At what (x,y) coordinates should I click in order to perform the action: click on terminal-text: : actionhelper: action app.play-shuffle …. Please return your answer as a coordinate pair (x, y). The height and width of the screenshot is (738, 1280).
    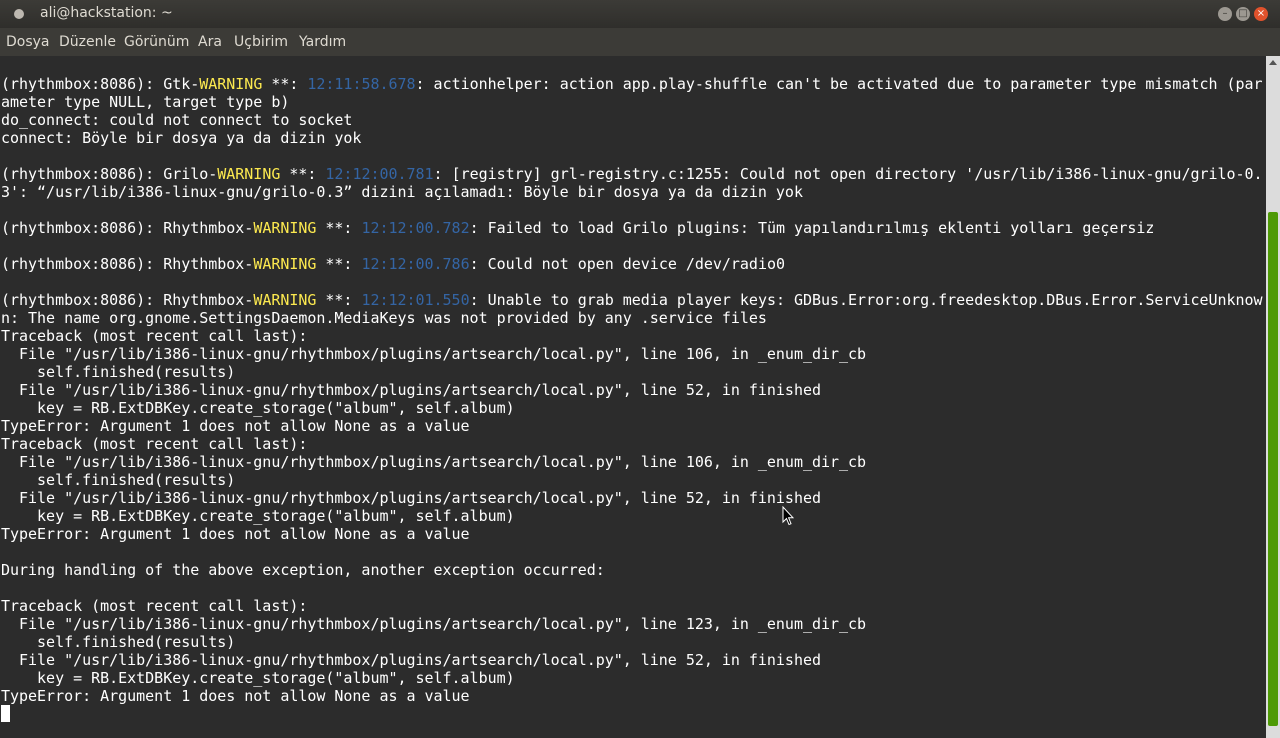
    Looking at the image, I should click on (839, 84).